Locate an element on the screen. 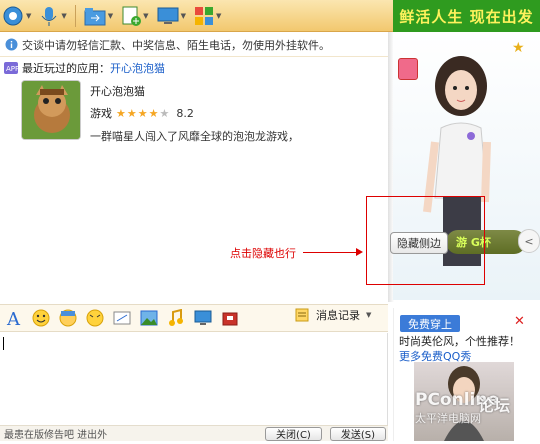 The width and height of the screenshot is (540, 444). send-file-button: ▼ is located at coordinates (98, 16).